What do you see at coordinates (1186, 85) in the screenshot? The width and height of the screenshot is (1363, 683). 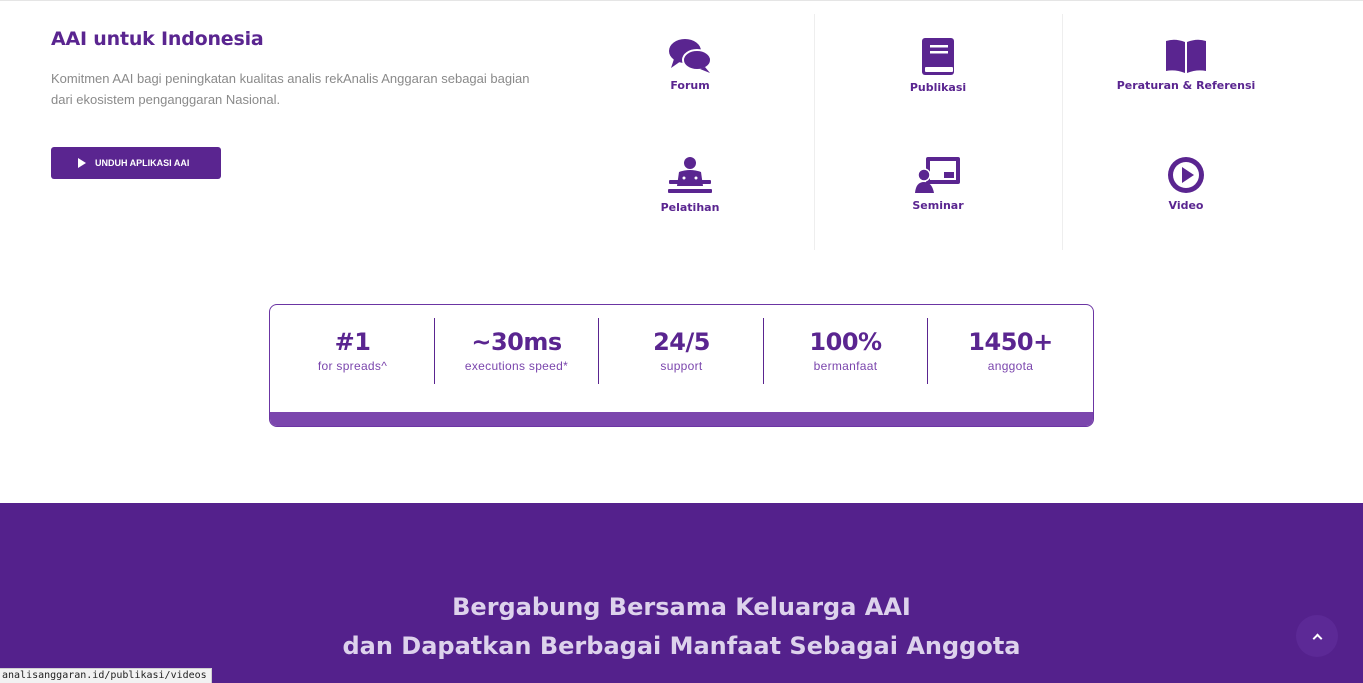 I see `feature-label: Peraturan & Referensi` at bounding box center [1186, 85].